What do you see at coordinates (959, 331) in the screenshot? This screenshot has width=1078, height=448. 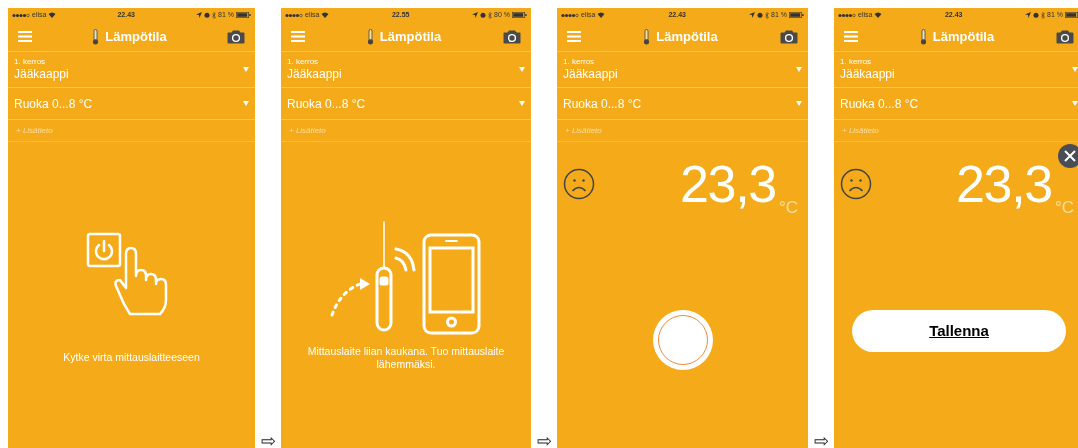 I see `save-button: Tallenna` at bounding box center [959, 331].